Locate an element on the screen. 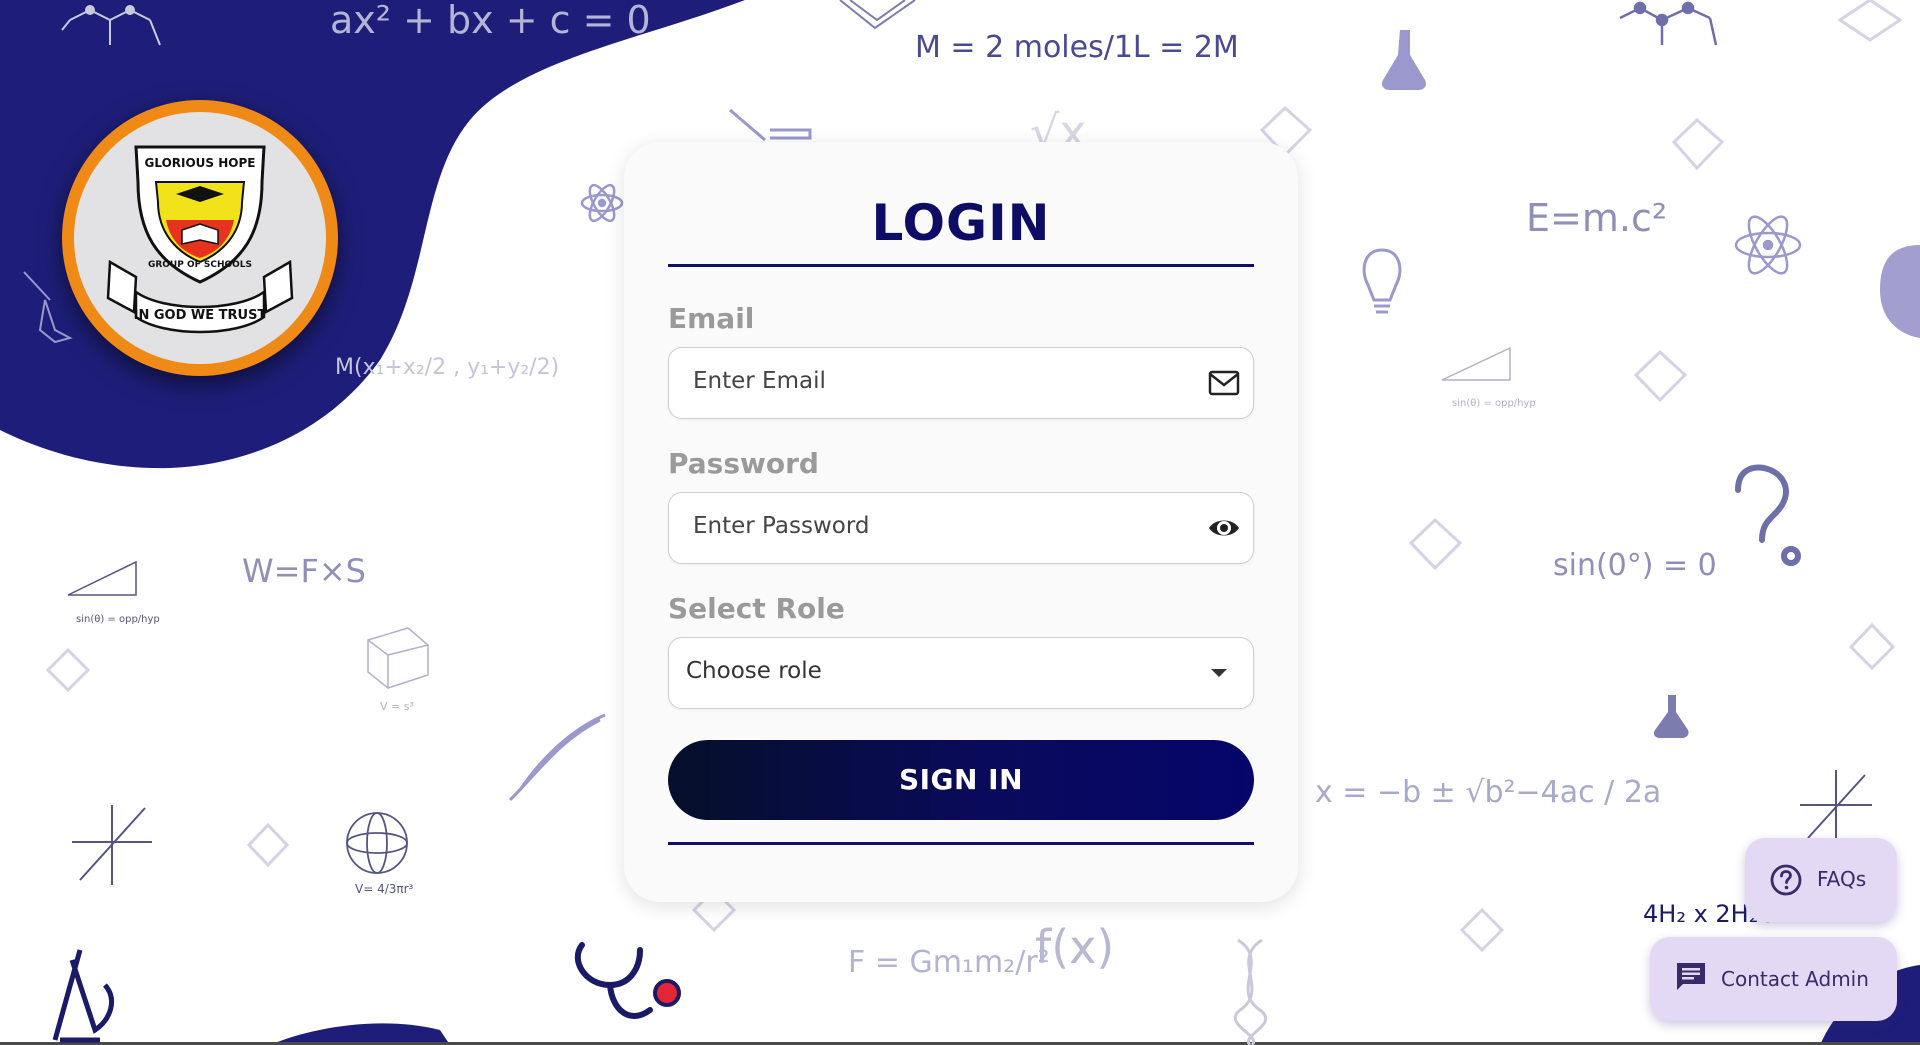  faqs-label: FAQs is located at coordinates (1841, 879).